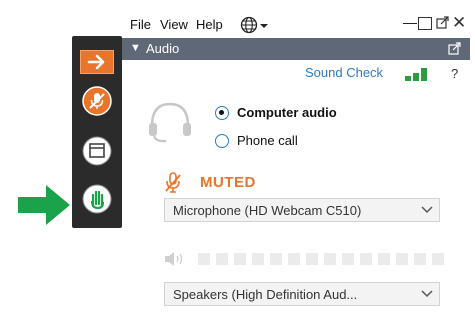  Describe the element at coordinates (140, 24) in the screenshot. I see `menu-file: File` at that location.